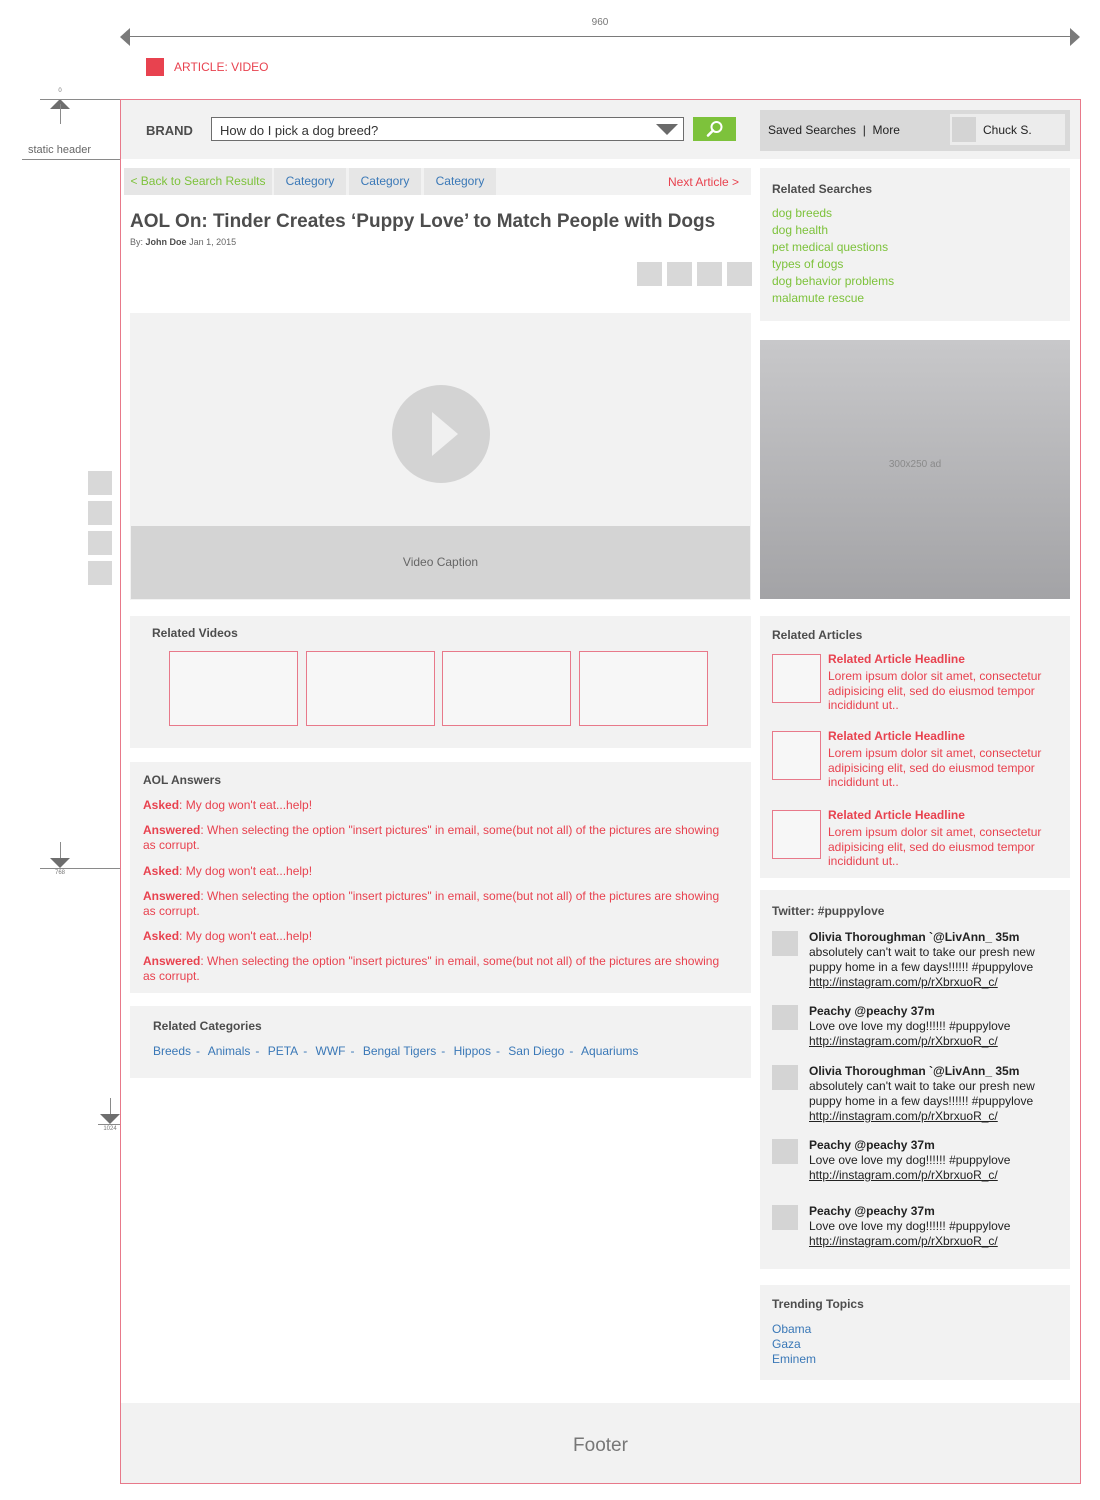 The width and height of the screenshot is (1100, 1500). Describe the element at coordinates (833, 281) in the screenshot. I see `related-search-link: dog behavior problems` at that location.